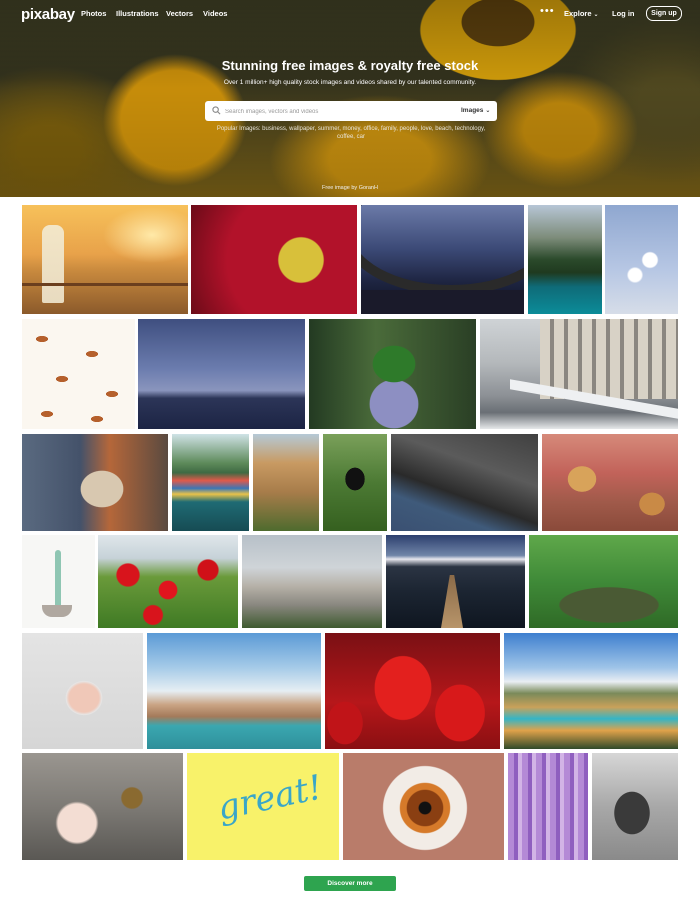 The image size is (700, 900). Describe the element at coordinates (210, 482) in the screenshot. I see `gallery-image-colorful-houses` at that location.